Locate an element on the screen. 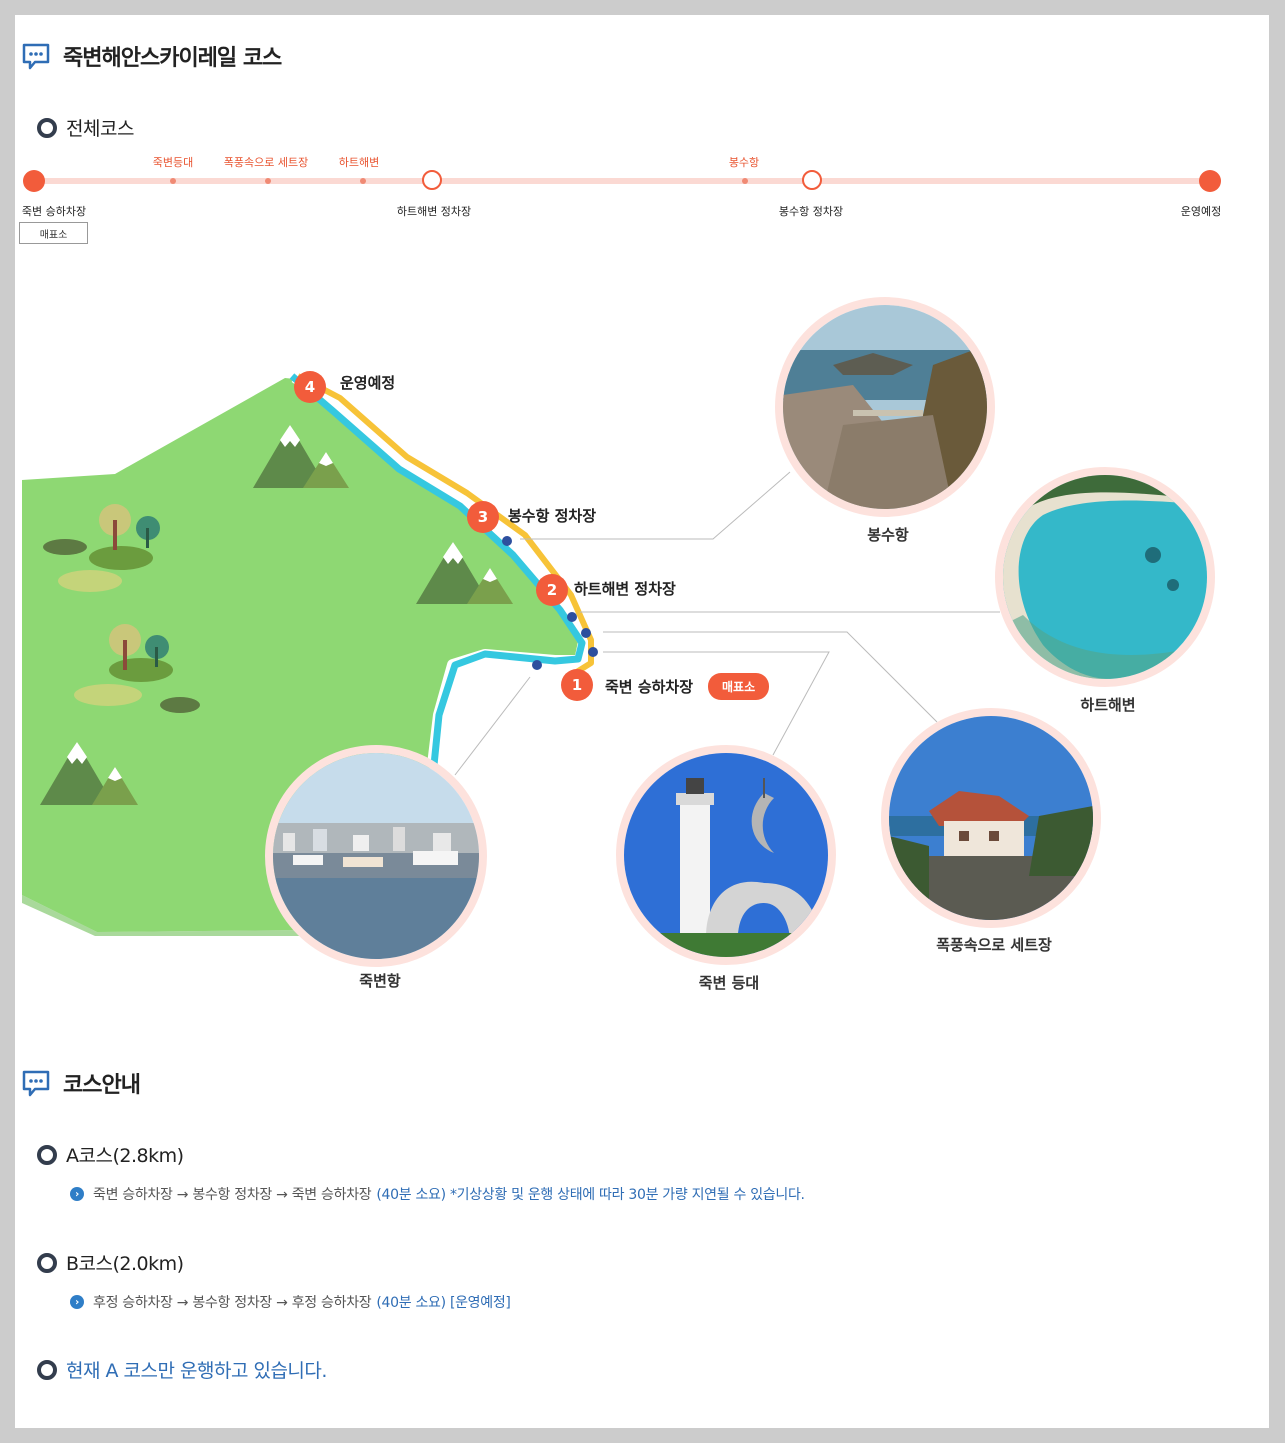 This screenshot has width=1285, height=1443. map-pin-label: 죽변 승하차장 is located at coordinates (649, 687).